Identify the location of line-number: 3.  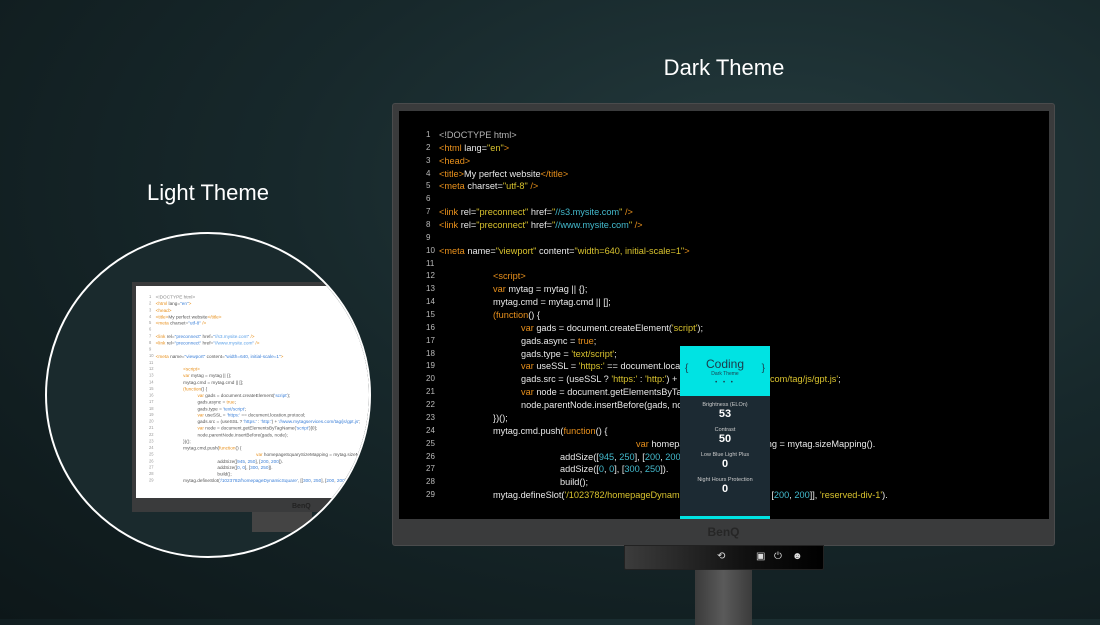
(428, 160).